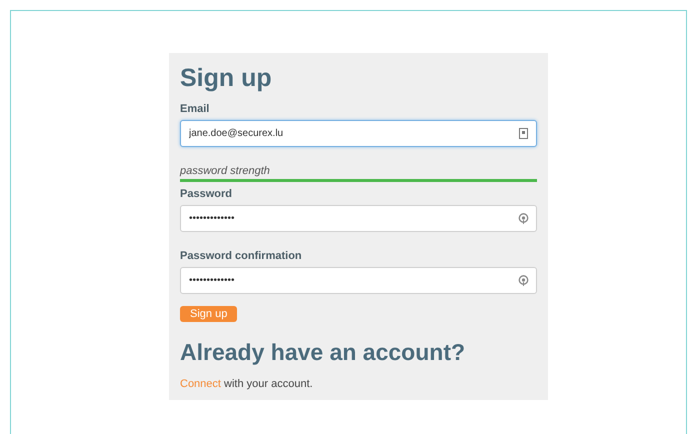 Image resolution: width=689 pixels, height=434 pixels. Describe the element at coordinates (241, 256) in the screenshot. I see `field-label: Password confirmation` at that location.